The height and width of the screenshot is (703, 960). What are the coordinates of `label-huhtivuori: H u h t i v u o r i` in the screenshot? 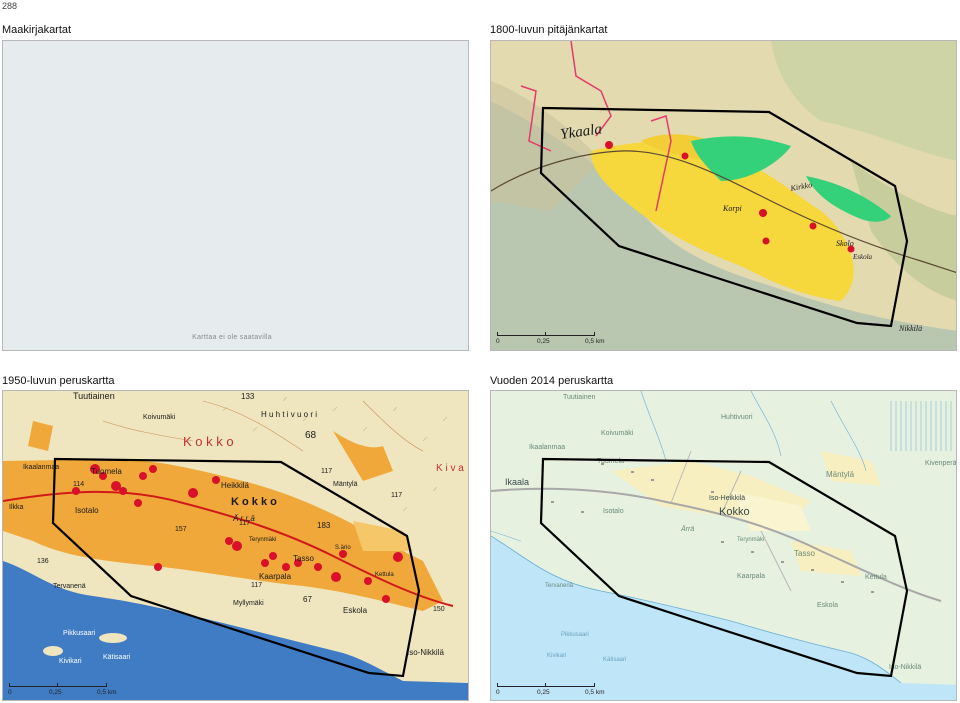 It's located at (289, 414).